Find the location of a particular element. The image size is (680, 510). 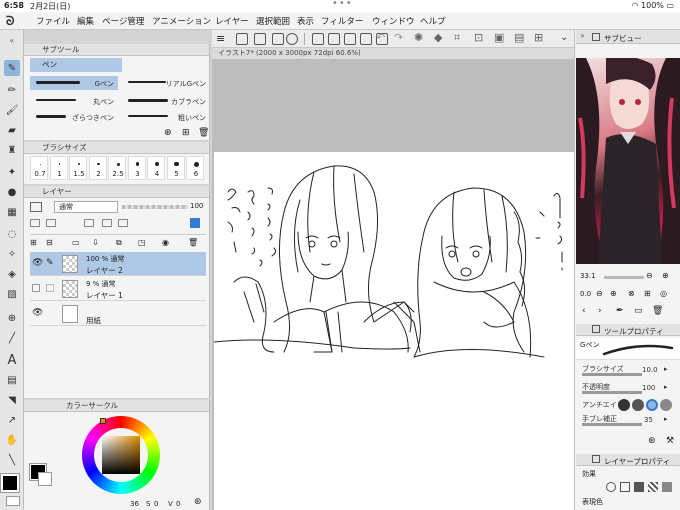

lock-alpha-icon is located at coordinates (123, 223).